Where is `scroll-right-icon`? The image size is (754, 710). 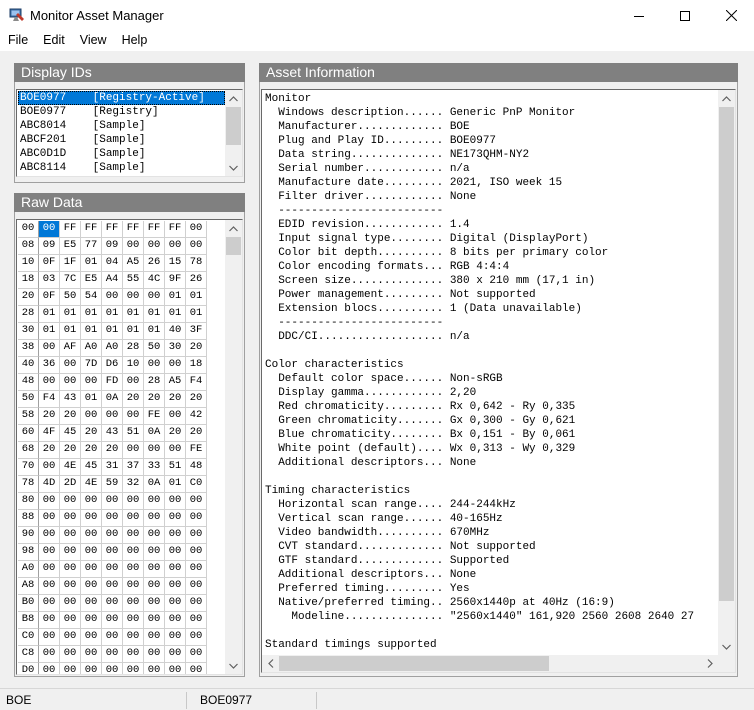 scroll-right-icon is located at coordinates (709, 663).